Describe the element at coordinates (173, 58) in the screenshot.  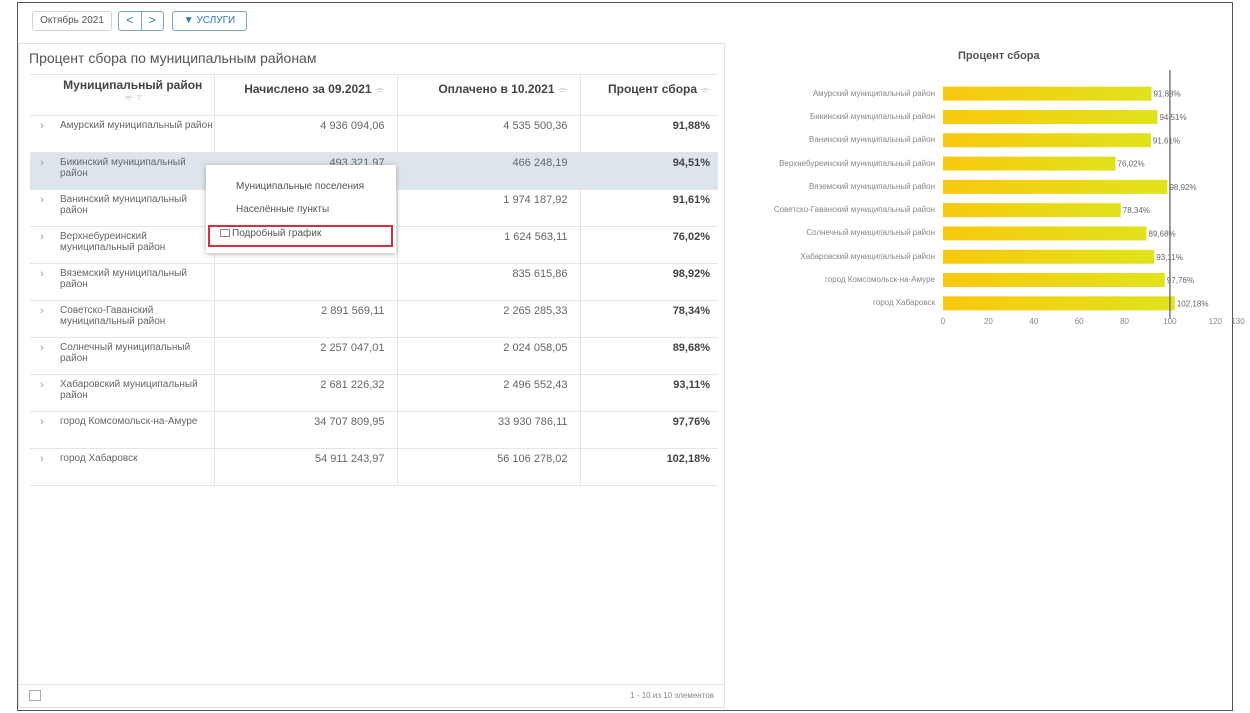
I see `panel-title: Процент сбора по муниципальным районам` at that location.